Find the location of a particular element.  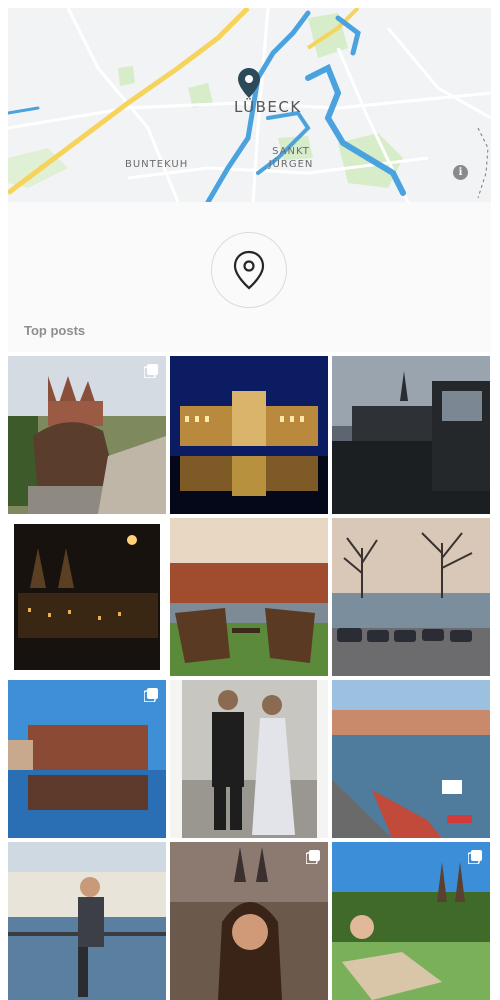

location-pin-icon is located at coordinates (249, 270).